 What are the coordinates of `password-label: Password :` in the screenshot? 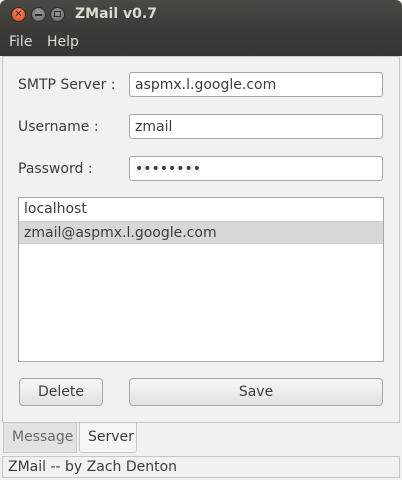 It's located at (55, 169).